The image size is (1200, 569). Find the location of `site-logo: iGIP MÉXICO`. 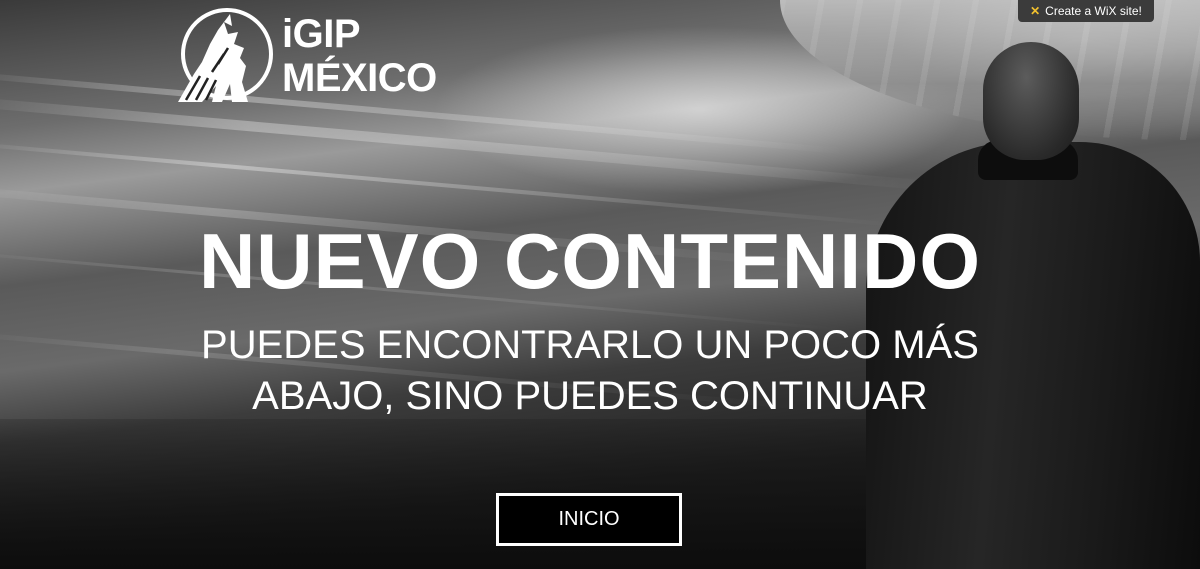

site-logo: iGIP MÉXICO is located at coordinates (304, 56).